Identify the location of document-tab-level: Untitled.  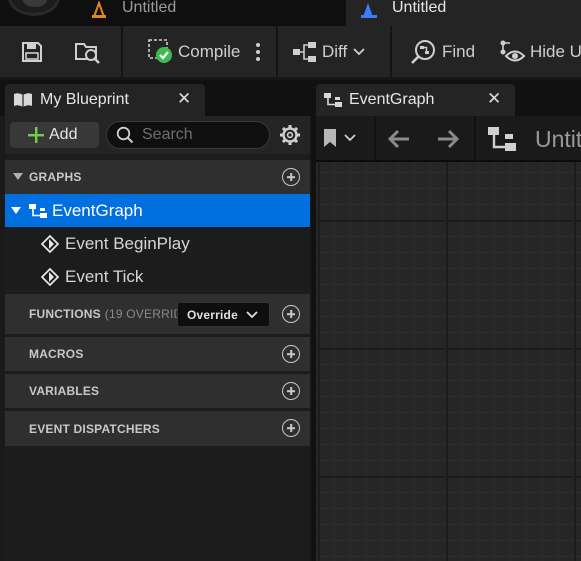
(217, 13).